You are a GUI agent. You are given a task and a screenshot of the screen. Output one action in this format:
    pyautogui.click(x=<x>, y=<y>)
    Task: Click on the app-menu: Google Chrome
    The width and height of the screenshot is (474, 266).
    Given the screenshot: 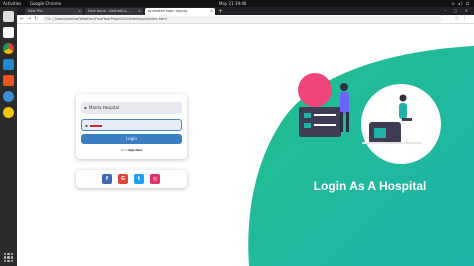 What is the action you would take?
    pyautogui.click(x=45, y=3)
    